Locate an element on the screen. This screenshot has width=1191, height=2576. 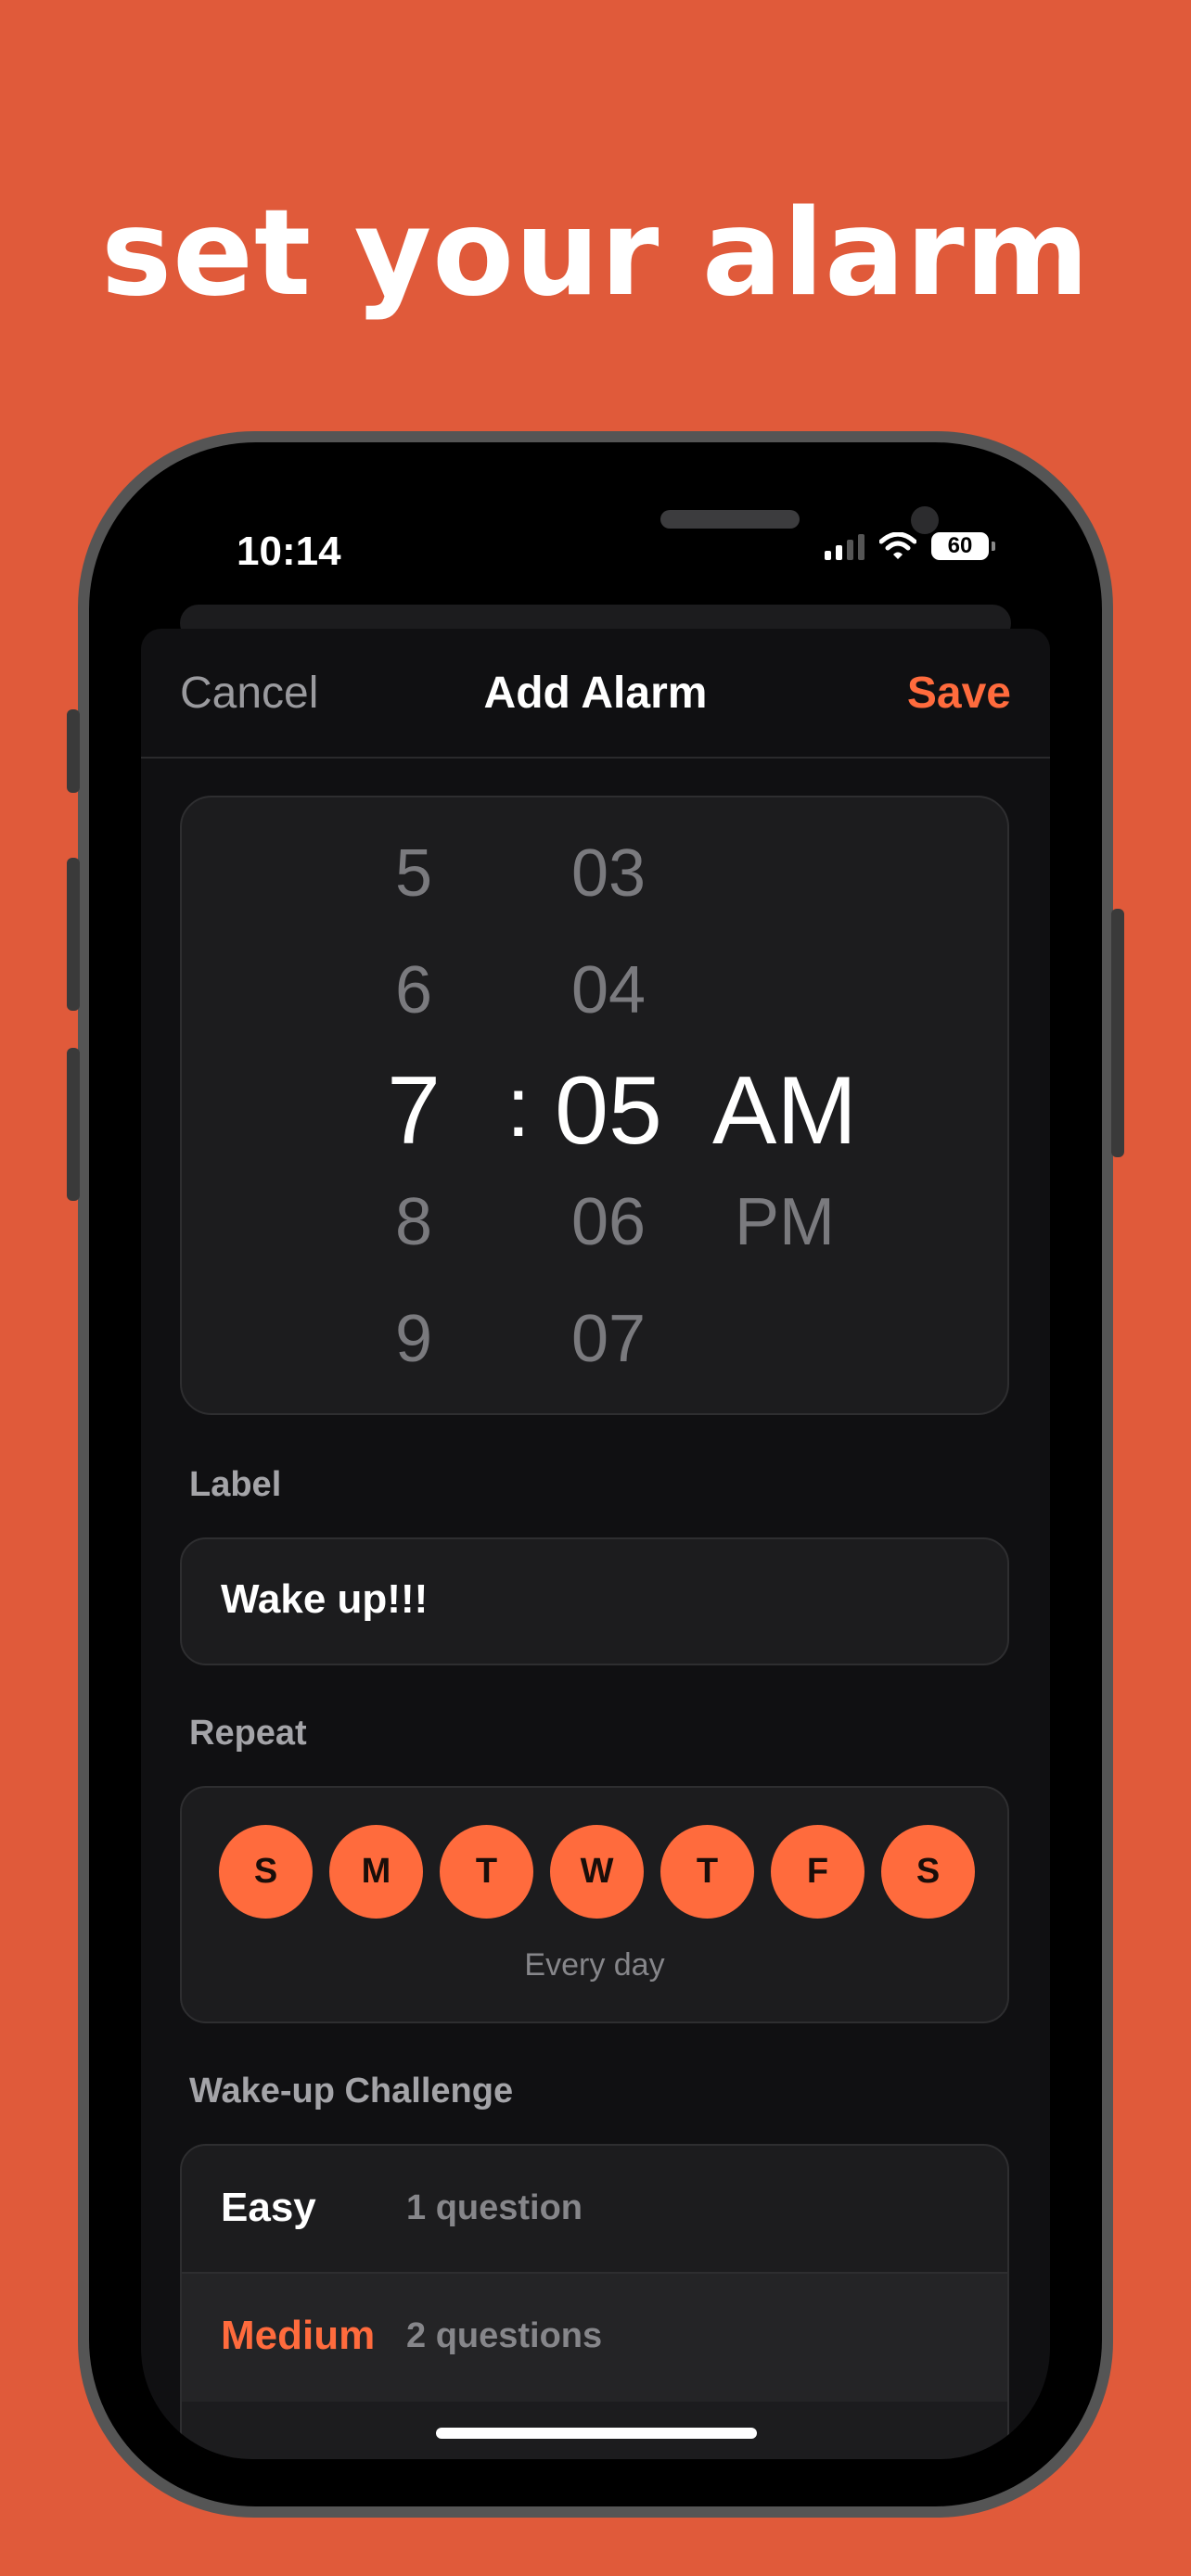
minute-option: 04 is located at coordinates (608, 990).